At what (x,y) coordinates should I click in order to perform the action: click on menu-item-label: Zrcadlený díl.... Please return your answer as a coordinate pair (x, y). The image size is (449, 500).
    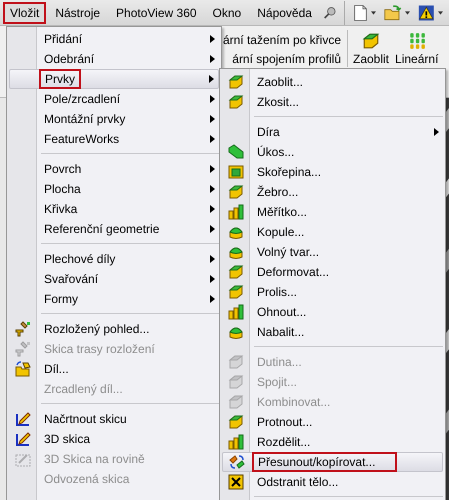
    Looking at the image, I should click on (83, 389).